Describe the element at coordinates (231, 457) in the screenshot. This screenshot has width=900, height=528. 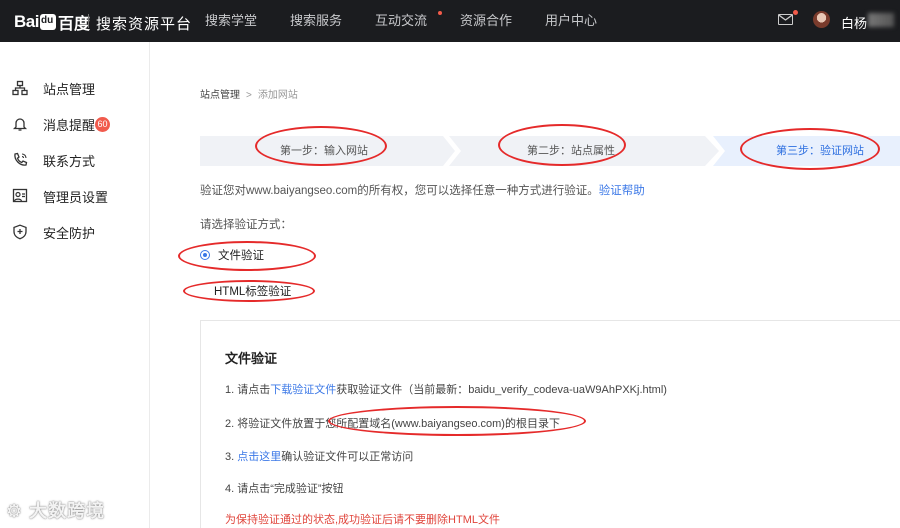
I see `step3-prefix: 3.` at that location.